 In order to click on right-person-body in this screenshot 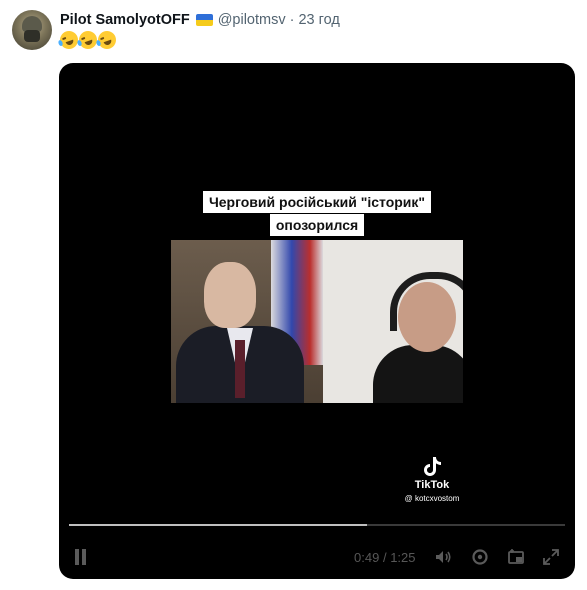, I will do `click(418, 374)`.